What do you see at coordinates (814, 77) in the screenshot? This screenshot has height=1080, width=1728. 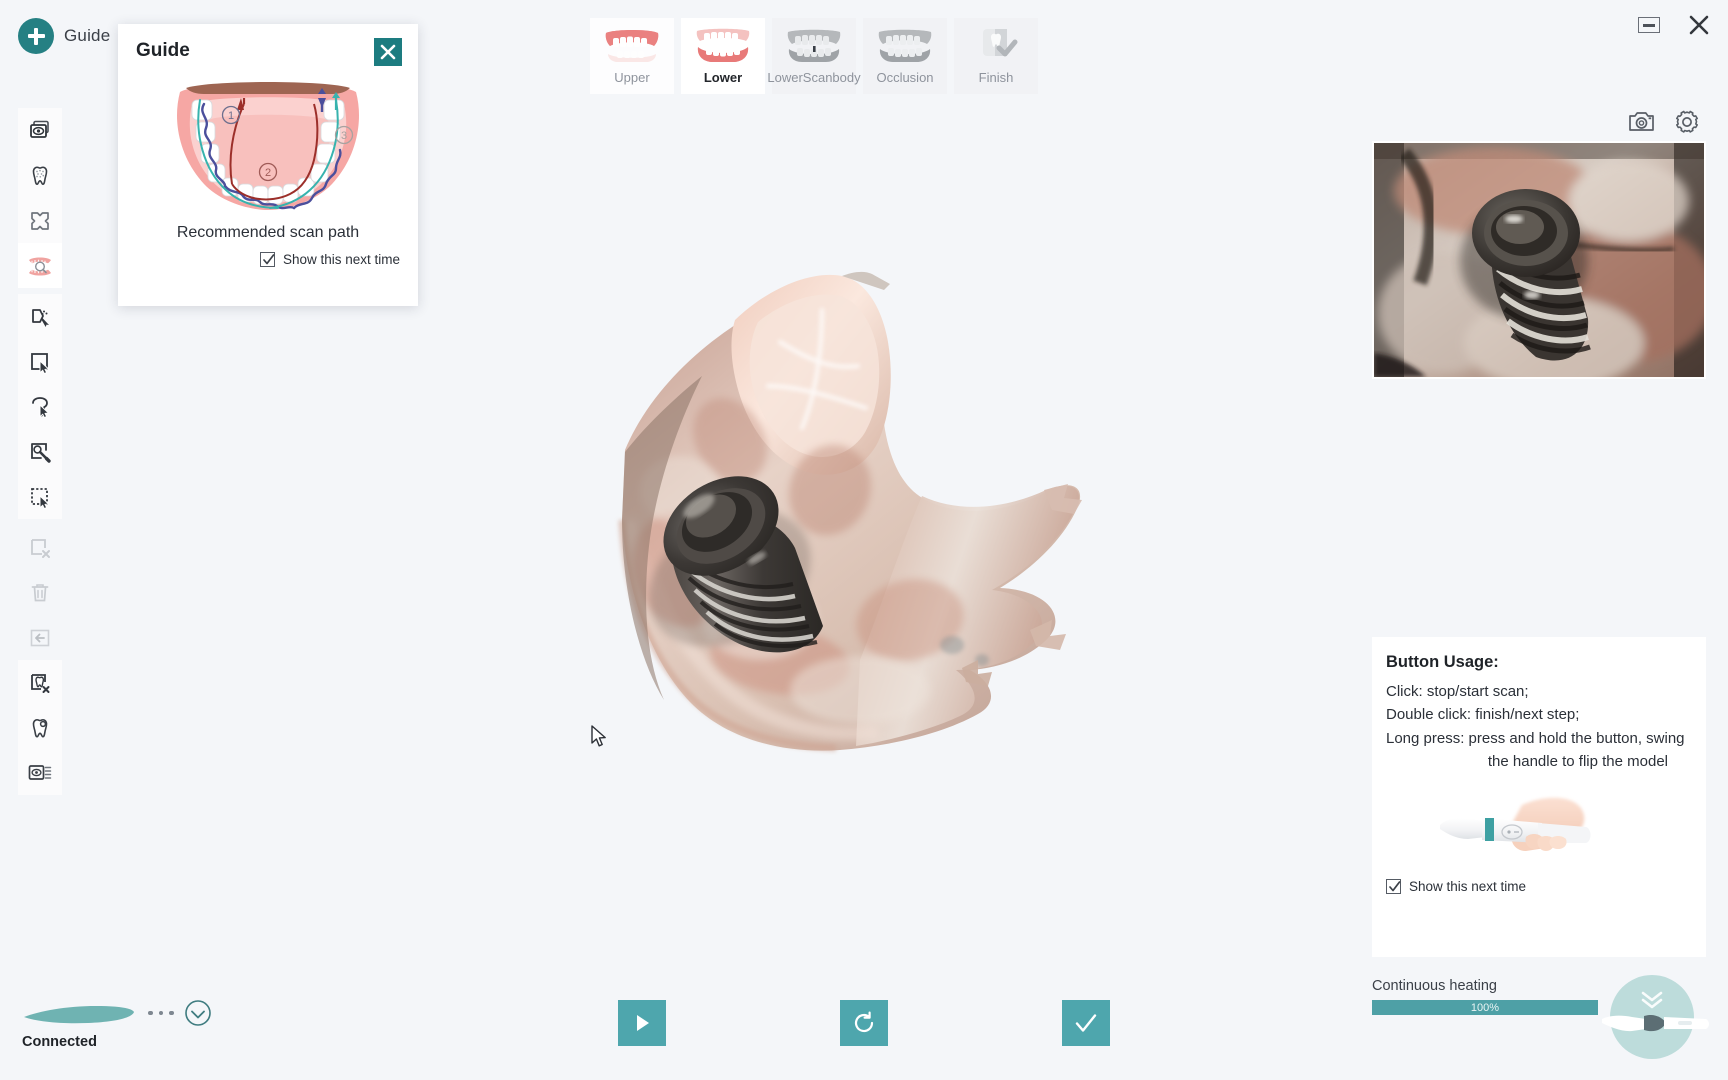 I see `tab-lower-scanbody-label: LowerScanbody` at bounding box center [814, 77].